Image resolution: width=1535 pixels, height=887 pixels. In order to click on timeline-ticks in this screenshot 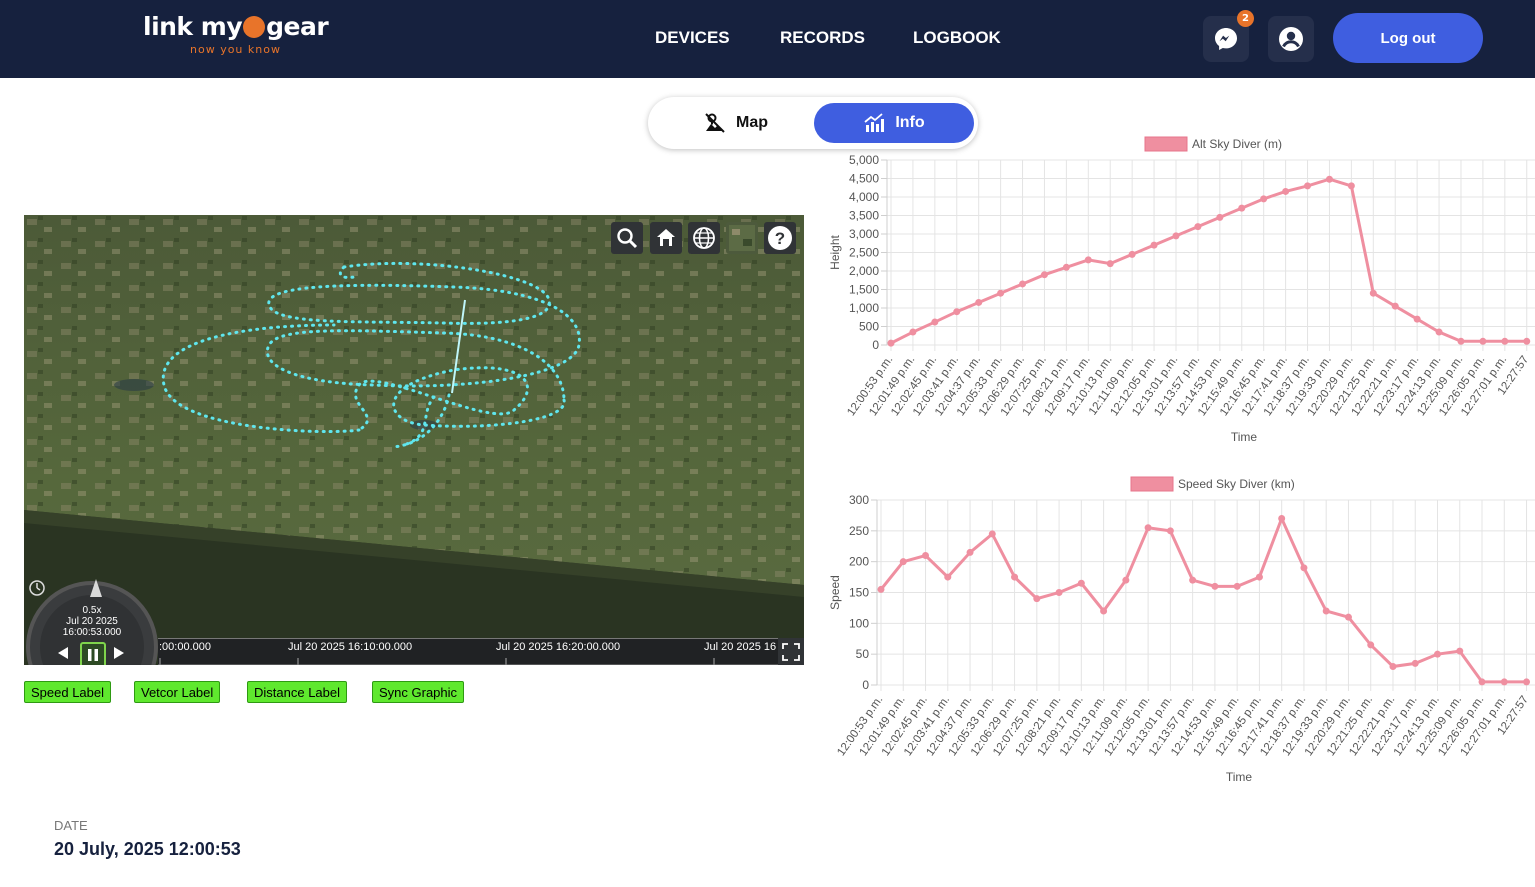, I will do `click(468, 661)`.